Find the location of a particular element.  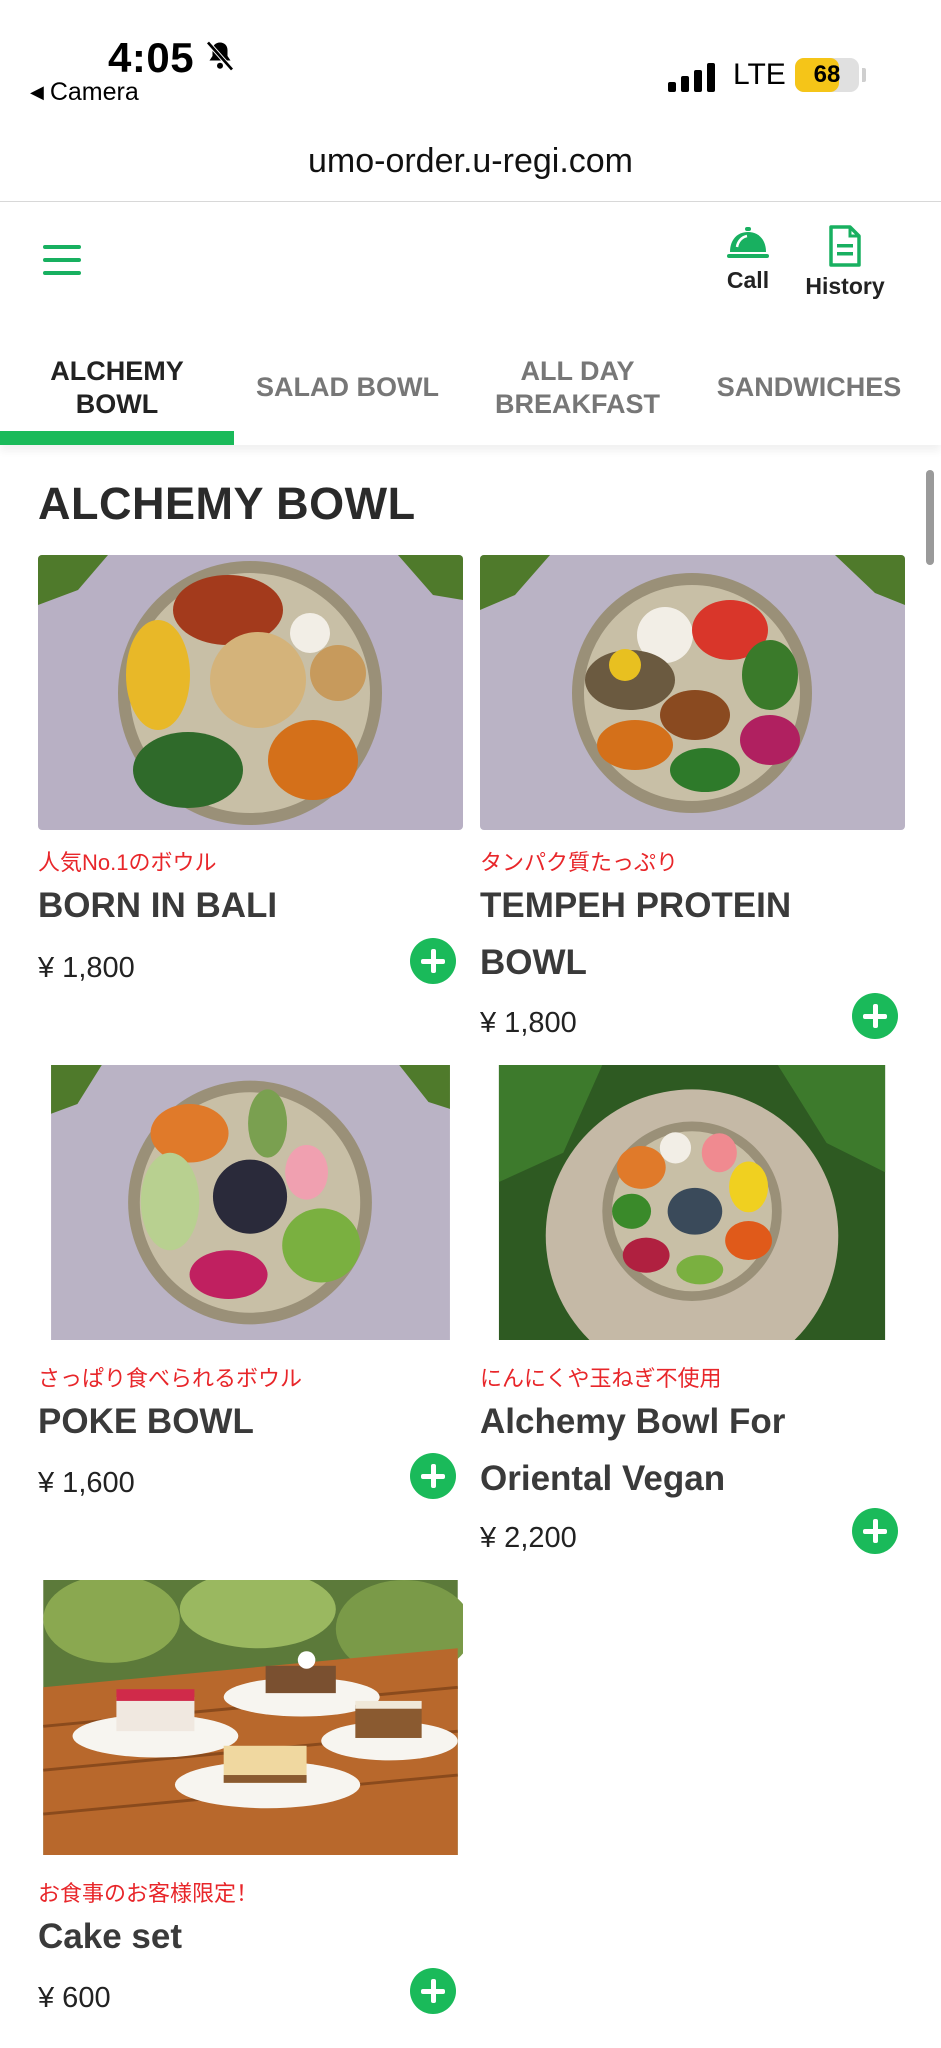

order-history-button: History is located at coordinates (845, 262).